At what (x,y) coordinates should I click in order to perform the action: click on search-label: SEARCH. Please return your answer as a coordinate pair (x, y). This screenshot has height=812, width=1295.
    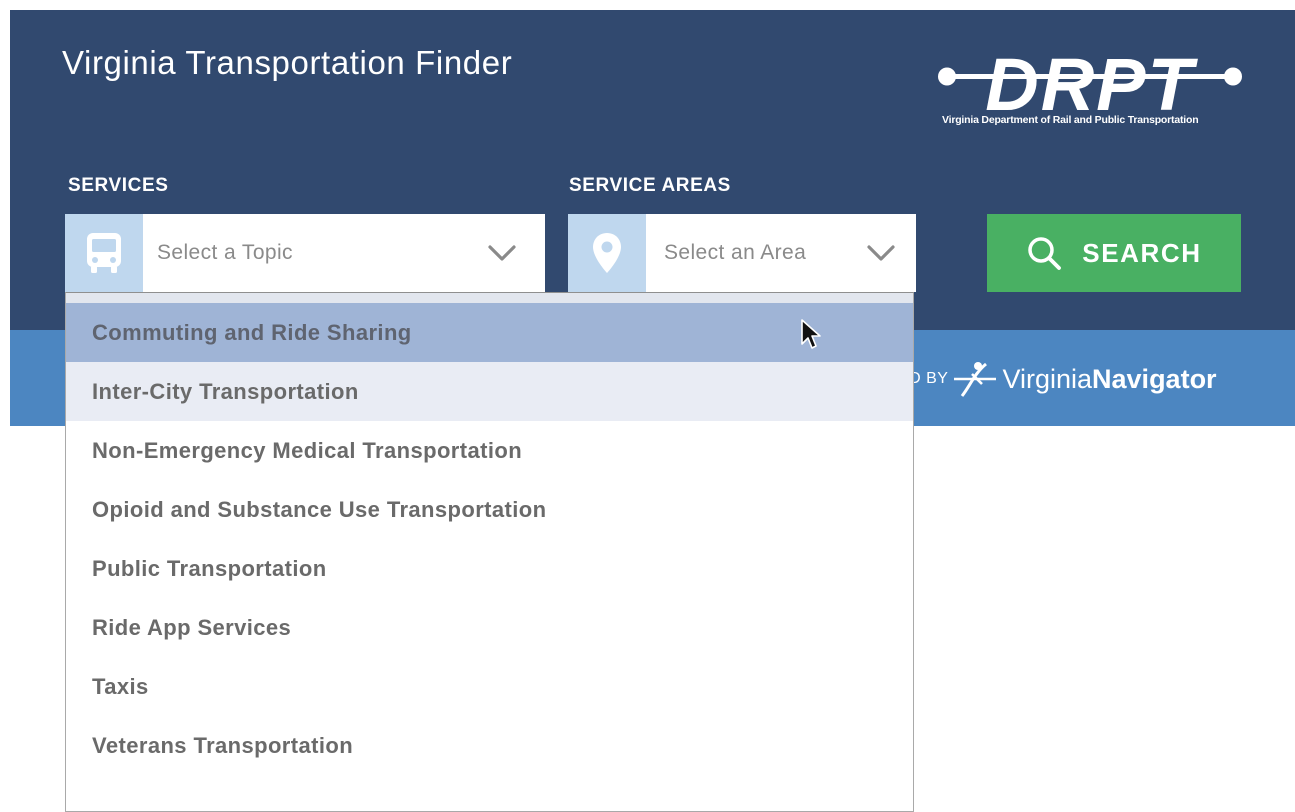
    Looking at the image, I should click on (1142, 252).